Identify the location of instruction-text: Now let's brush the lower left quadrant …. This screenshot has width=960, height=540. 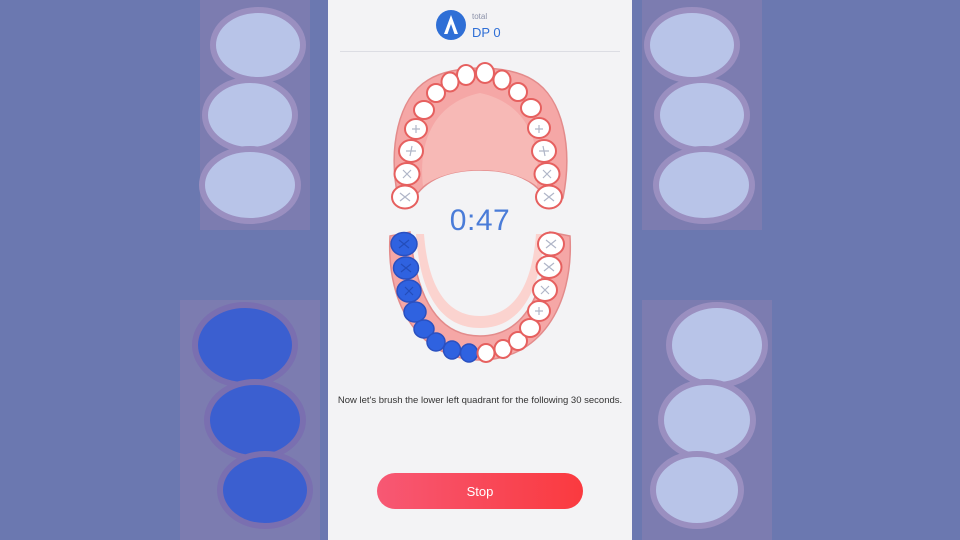
(480, 400).